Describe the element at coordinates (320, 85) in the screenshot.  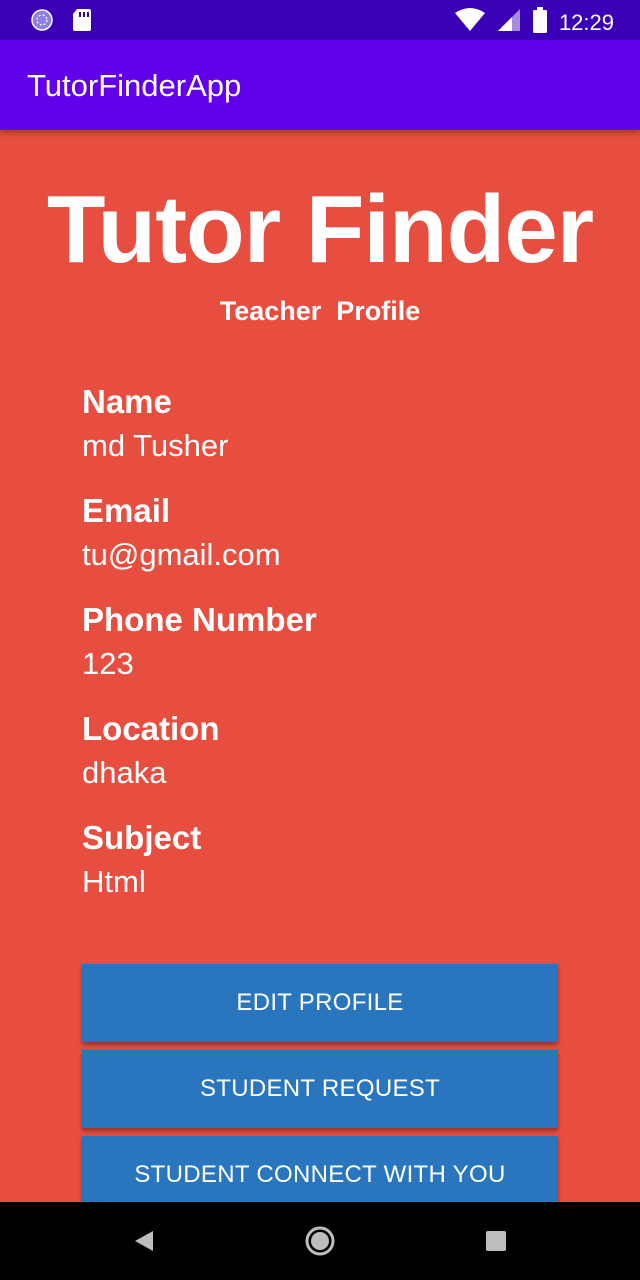
I see `app-bar: TutorFinderApp` at that location.